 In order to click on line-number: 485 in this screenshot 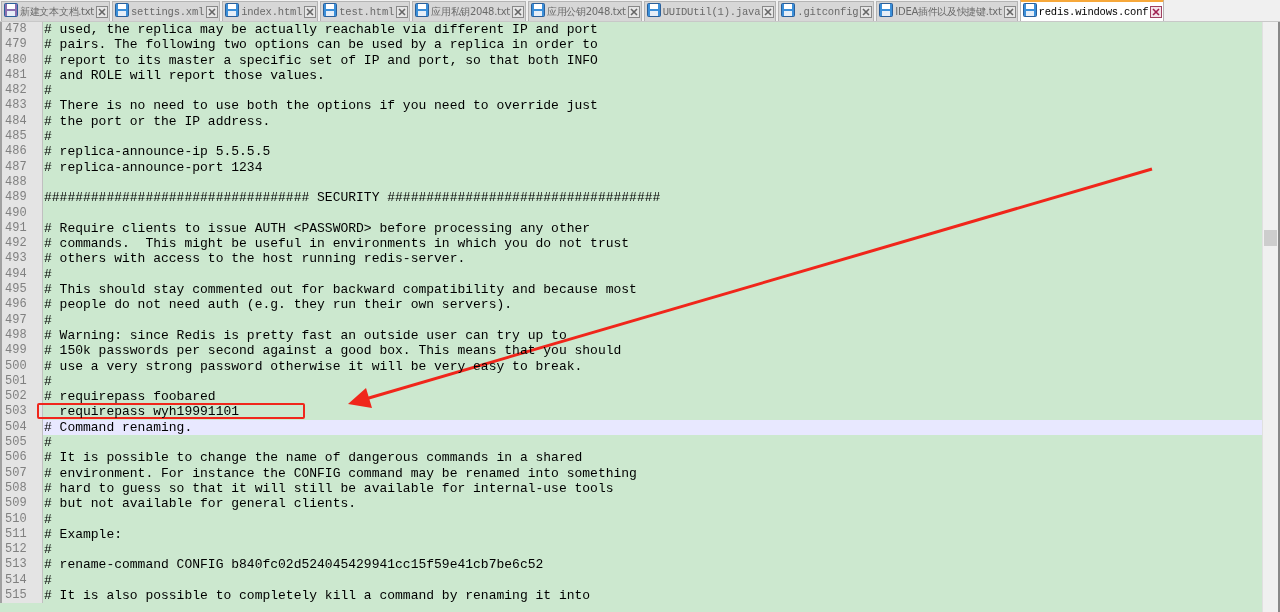, I will do `click(21, 137)`.